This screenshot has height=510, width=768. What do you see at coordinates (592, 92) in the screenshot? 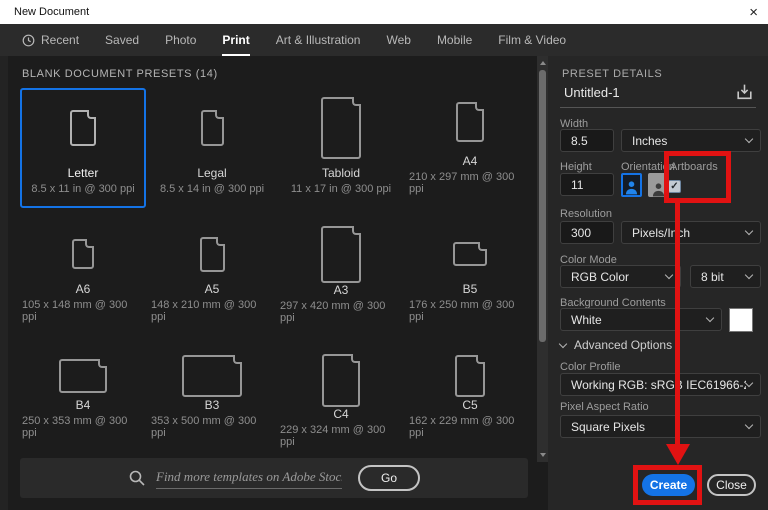
I see `document-name-field: Untitled-1` at bounding box center [592, 92].